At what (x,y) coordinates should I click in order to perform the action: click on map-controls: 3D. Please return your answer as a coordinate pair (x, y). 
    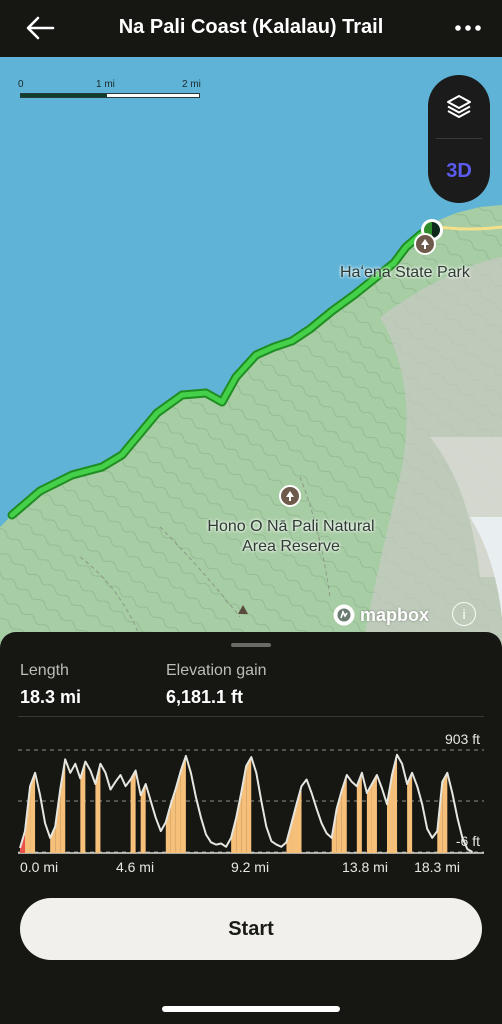
    Looking at the image, I should click on (459, 139).